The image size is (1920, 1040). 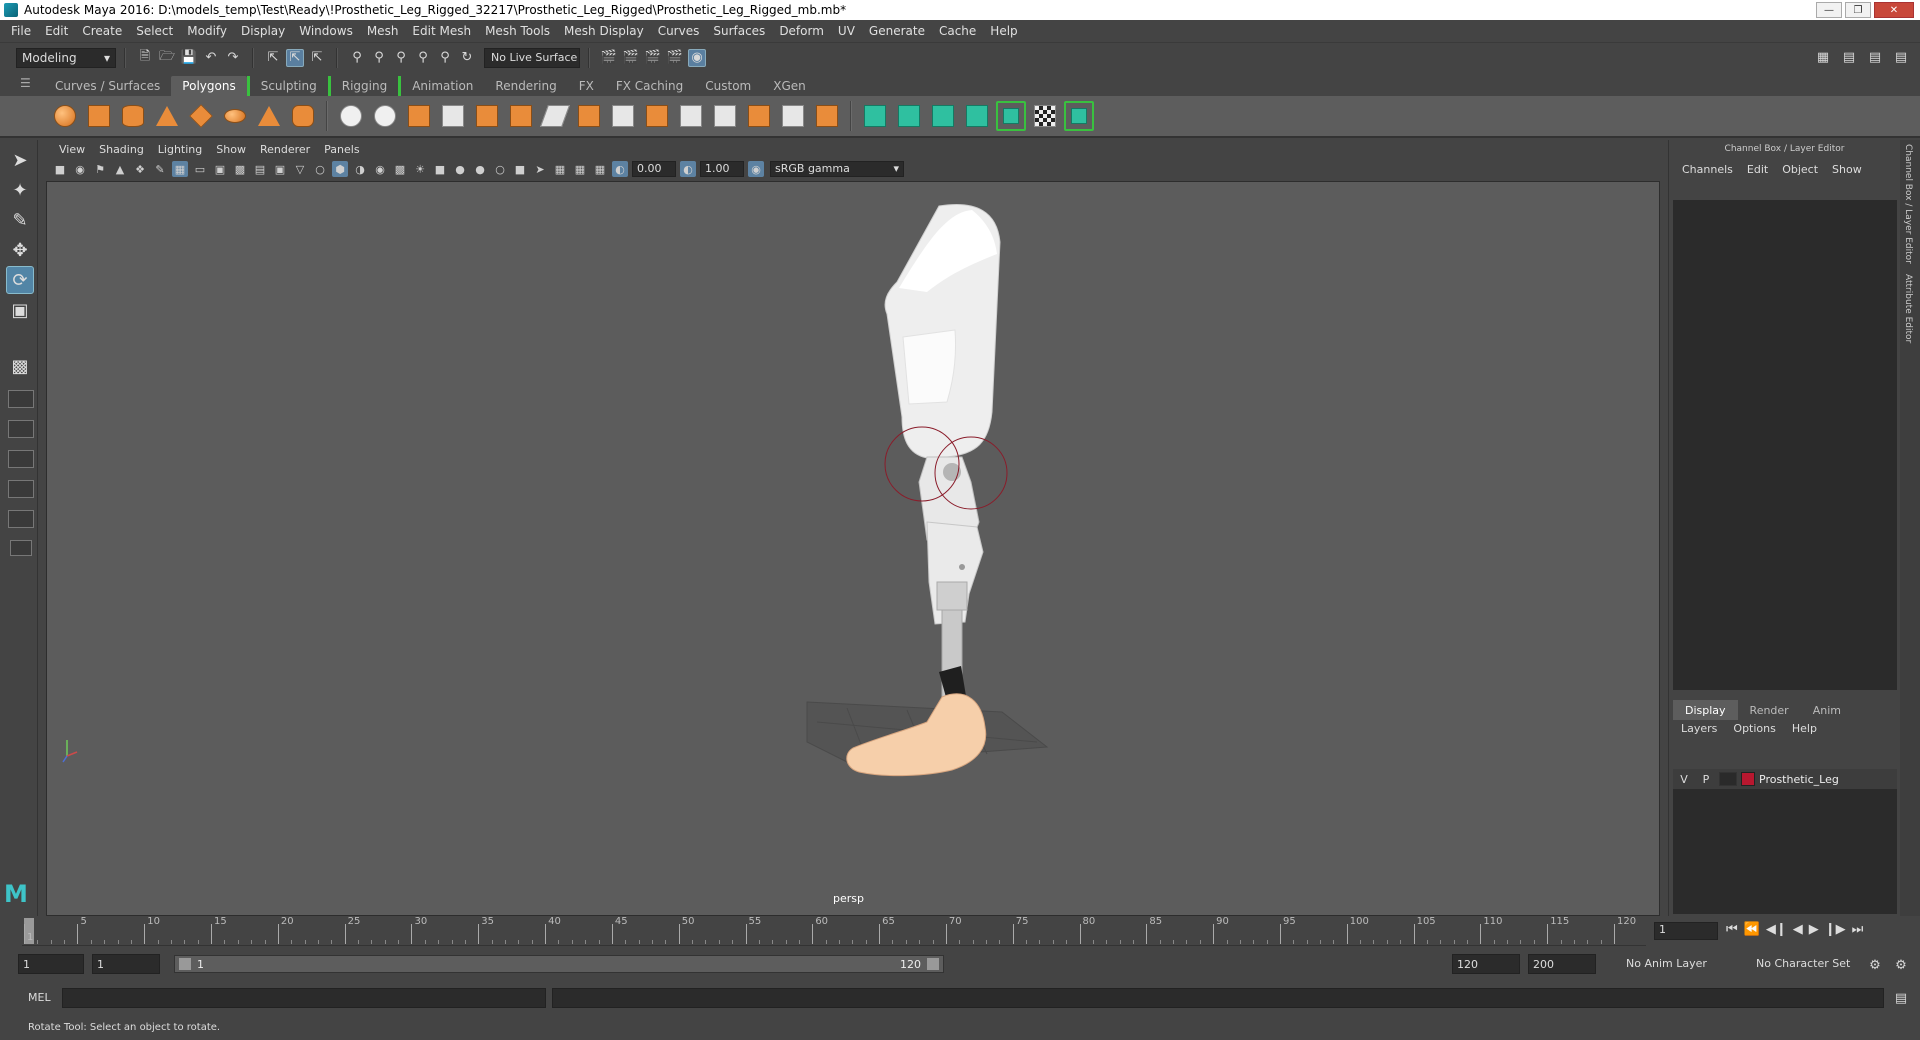 I want to click on render-settings-icon: 🎬, so click(x=609, y=58).